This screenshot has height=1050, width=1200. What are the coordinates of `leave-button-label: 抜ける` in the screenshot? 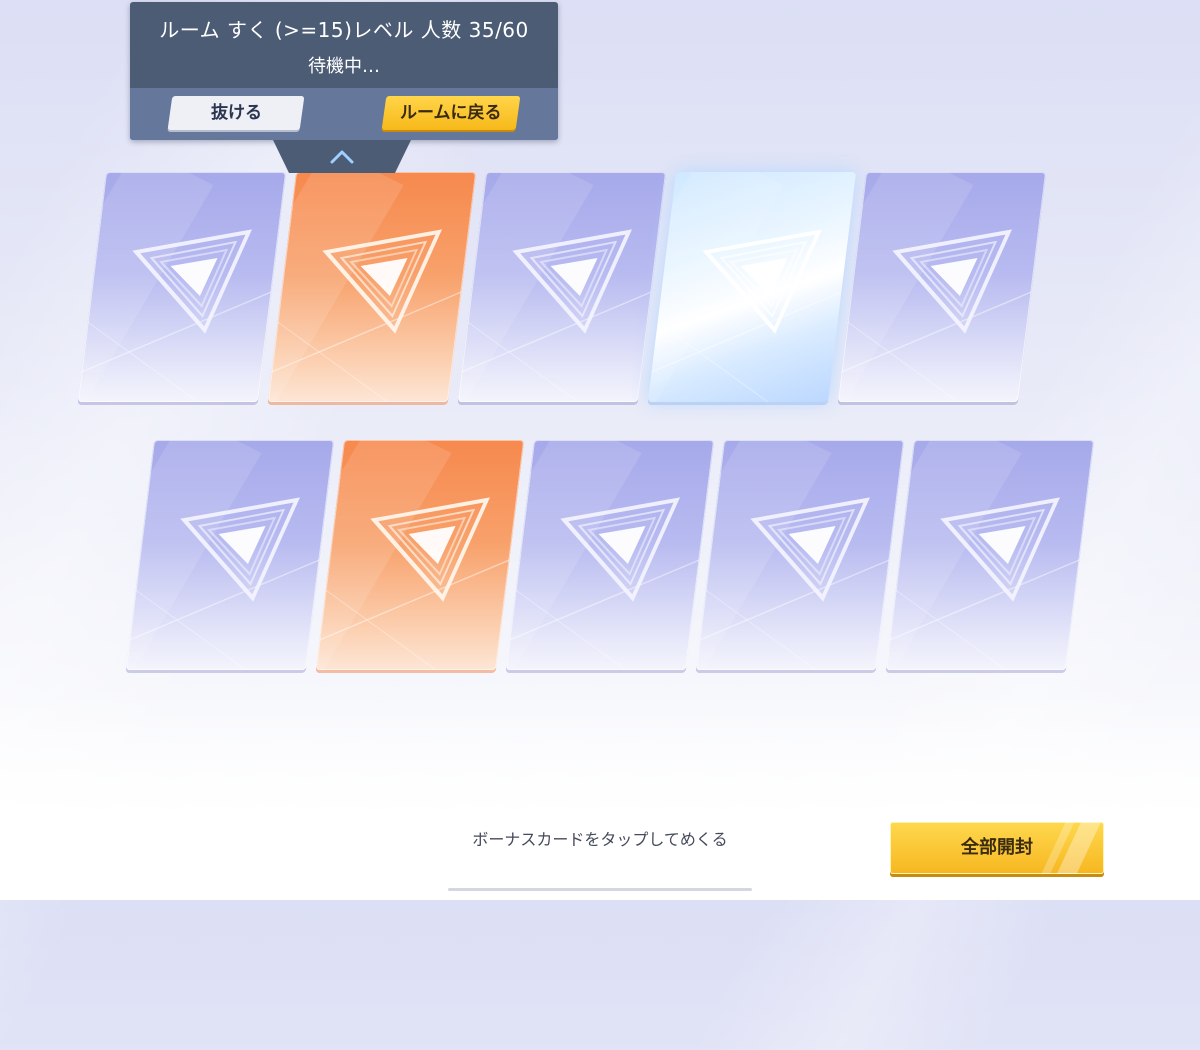 It's located at (236, 113).